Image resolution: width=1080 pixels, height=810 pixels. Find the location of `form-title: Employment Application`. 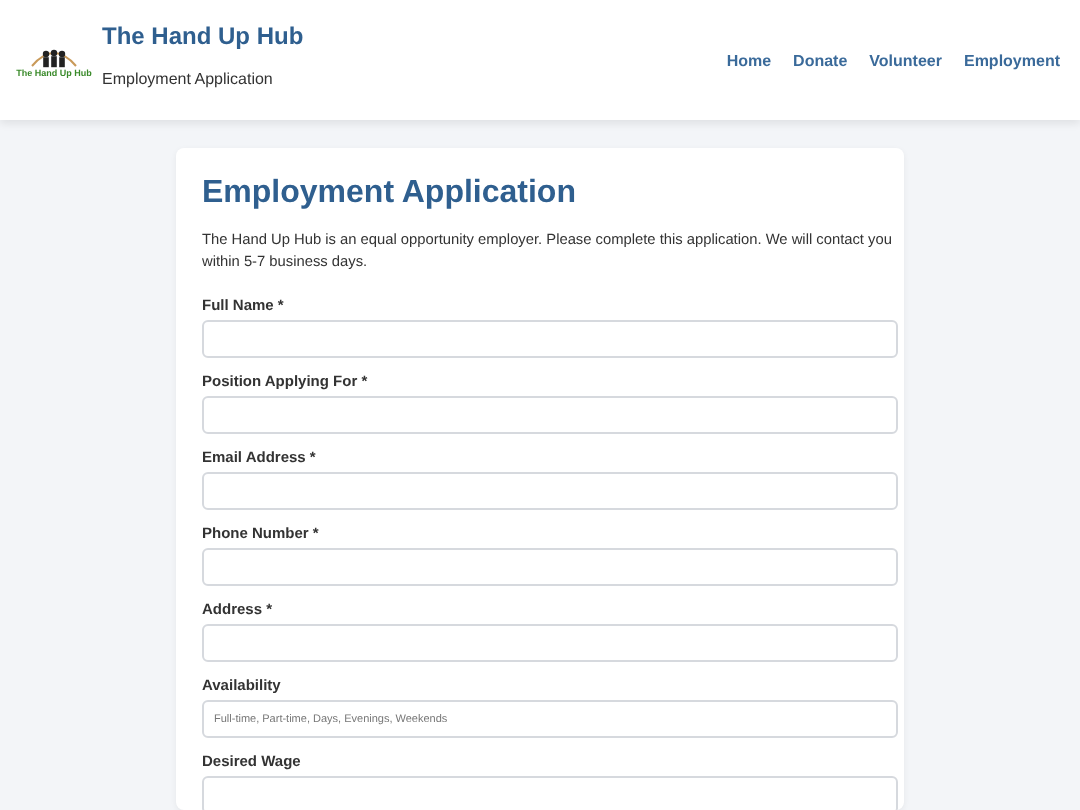

form-title: Employment Application is located at coordinates (390, 194).